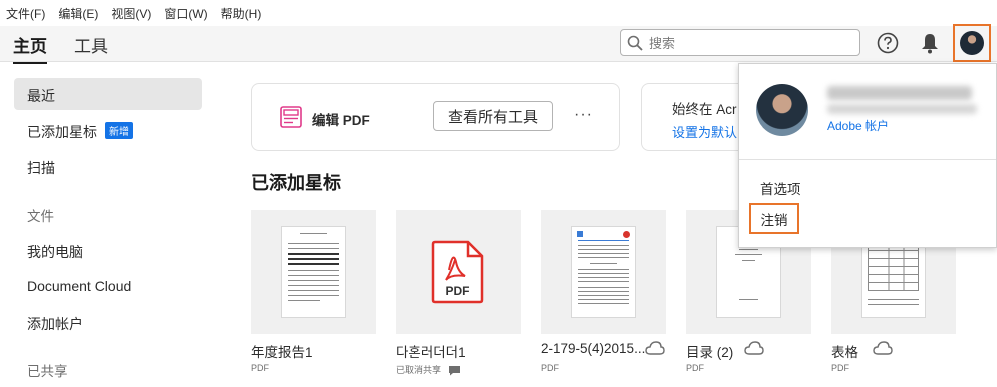 The width and height of the screenshot is (997, 387). I want to click on file-name: 表格, so click(844, 352).